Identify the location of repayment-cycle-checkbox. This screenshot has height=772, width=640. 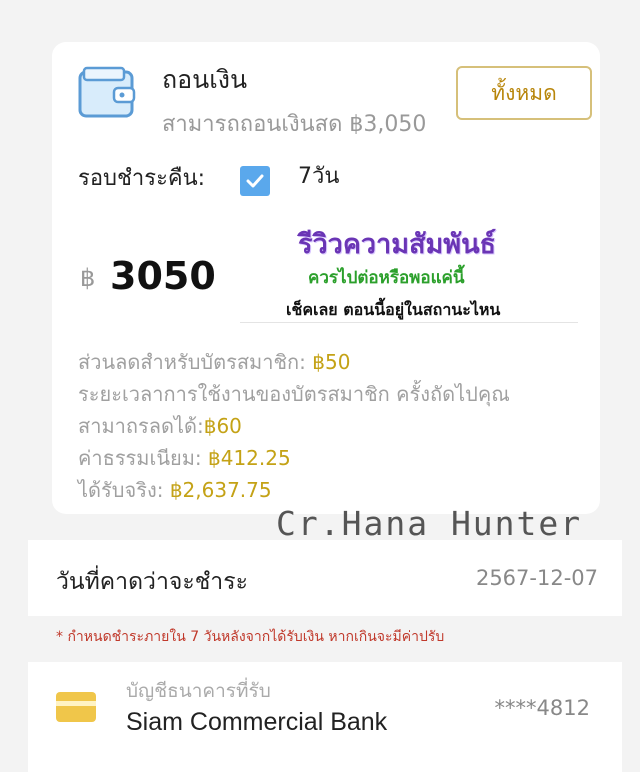
(255, 181).